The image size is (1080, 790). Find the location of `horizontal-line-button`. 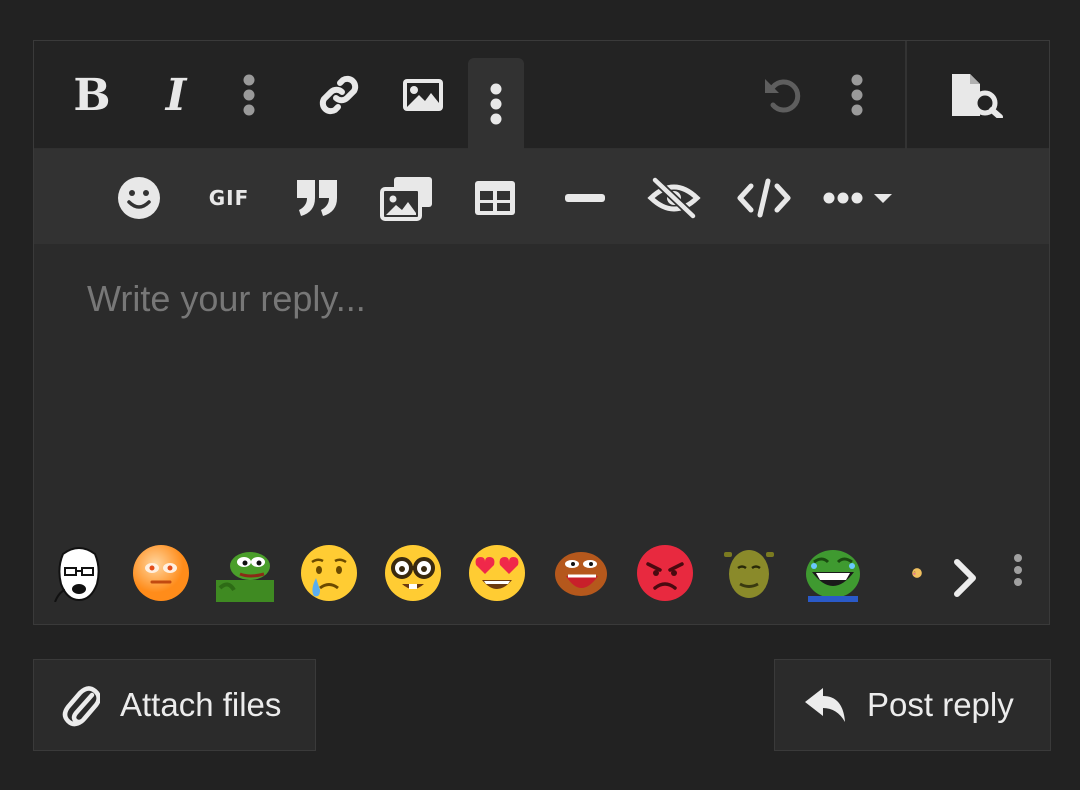

horizontal-line-button is located at coordinates (585, 198).